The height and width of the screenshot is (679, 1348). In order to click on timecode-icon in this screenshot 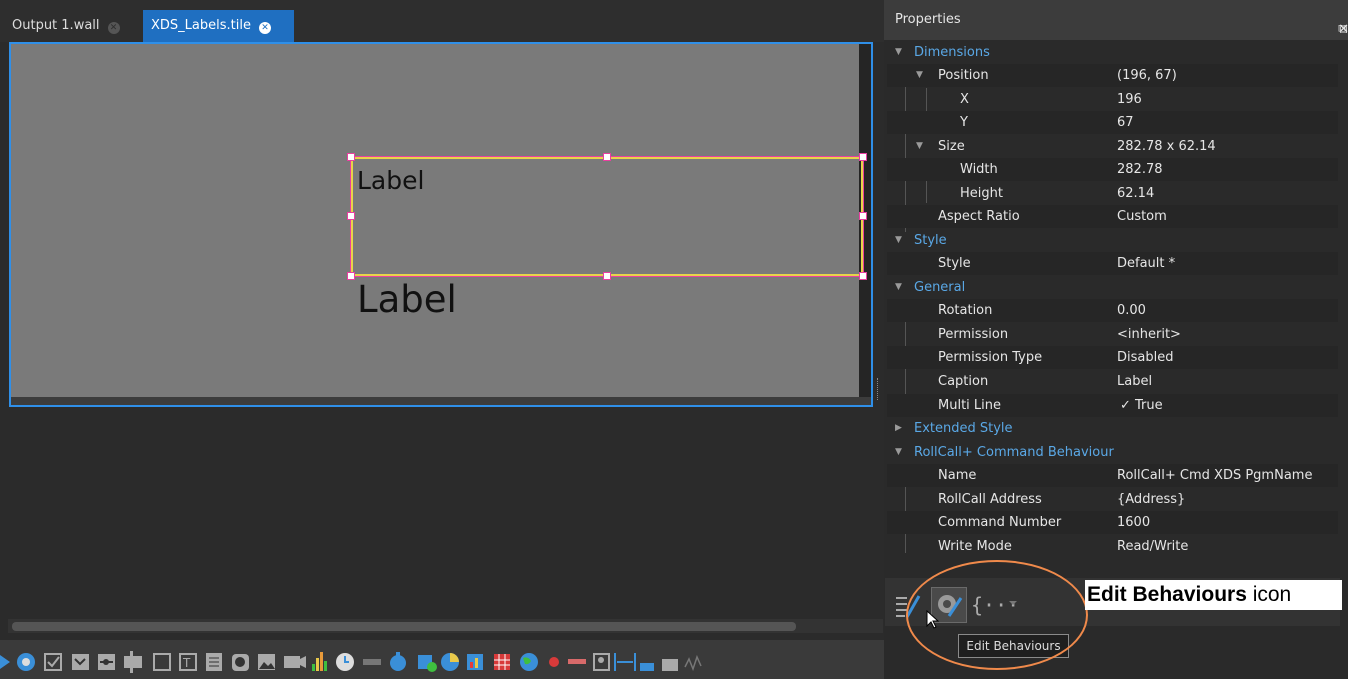, I will do `click(372, 662)`.